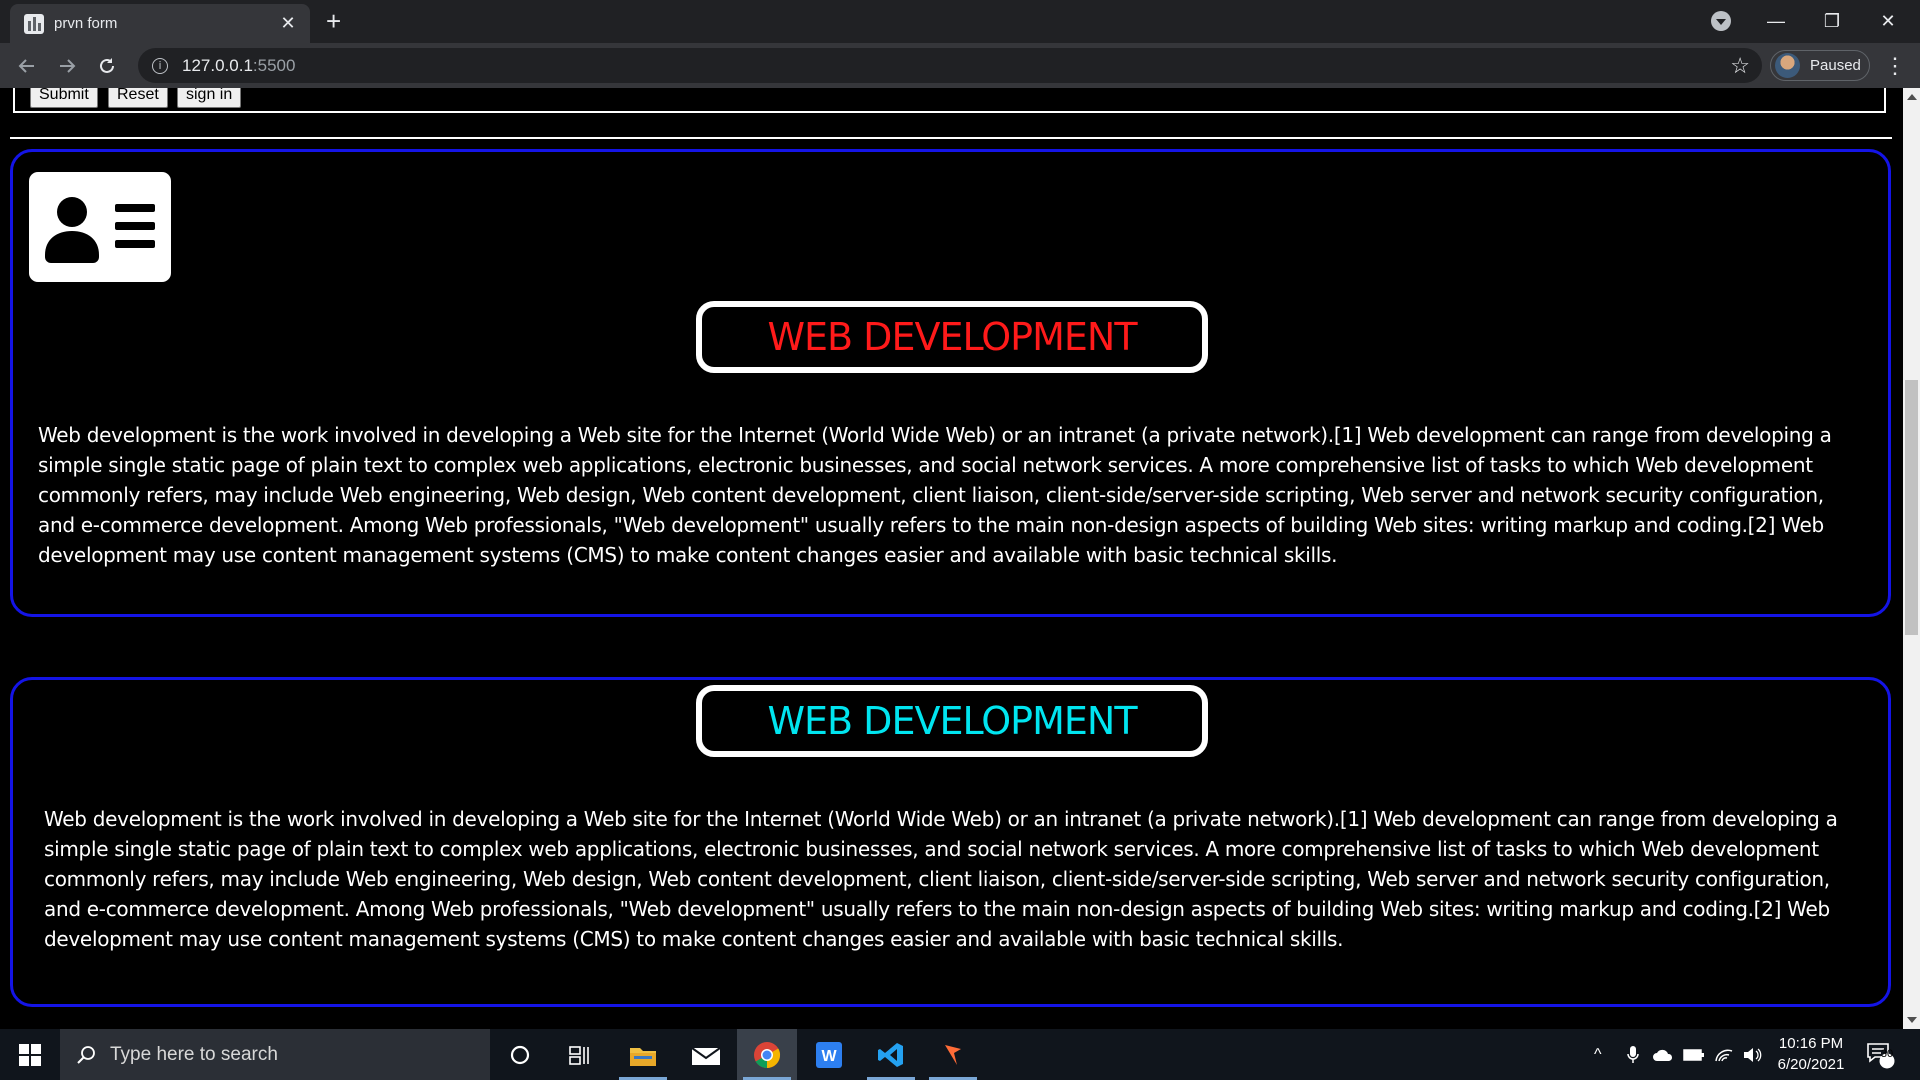 The width and height of the screenshot is (1920, 1080). Describe the element at coordinates (217, 65) in the screenshot. I see `url-host: 127.0.0.1` at that location.